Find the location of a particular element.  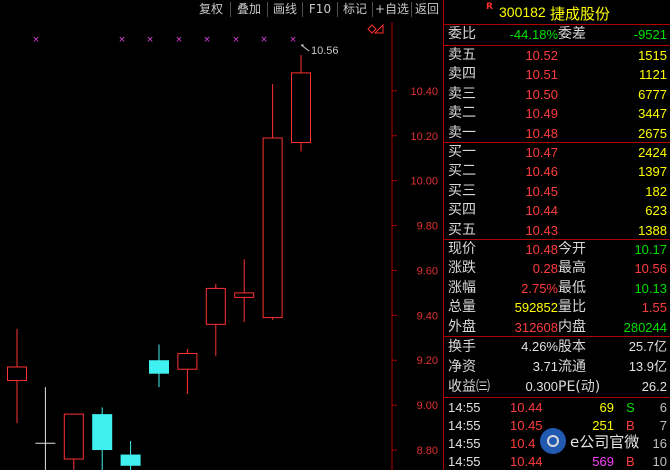

y-tick-label: 9.60 is located at coordinates (427, 271).